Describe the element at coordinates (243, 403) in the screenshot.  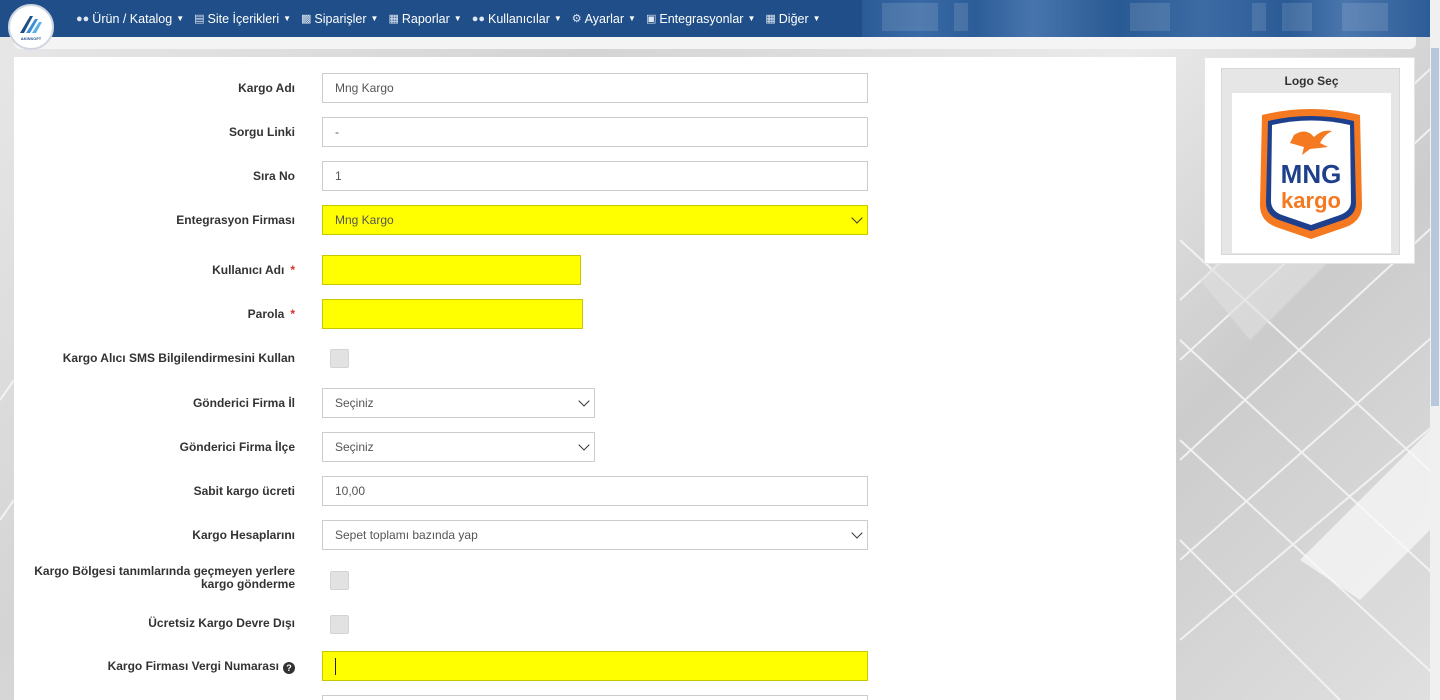
I see `field-label: Gönderici Firma İl` at that location.